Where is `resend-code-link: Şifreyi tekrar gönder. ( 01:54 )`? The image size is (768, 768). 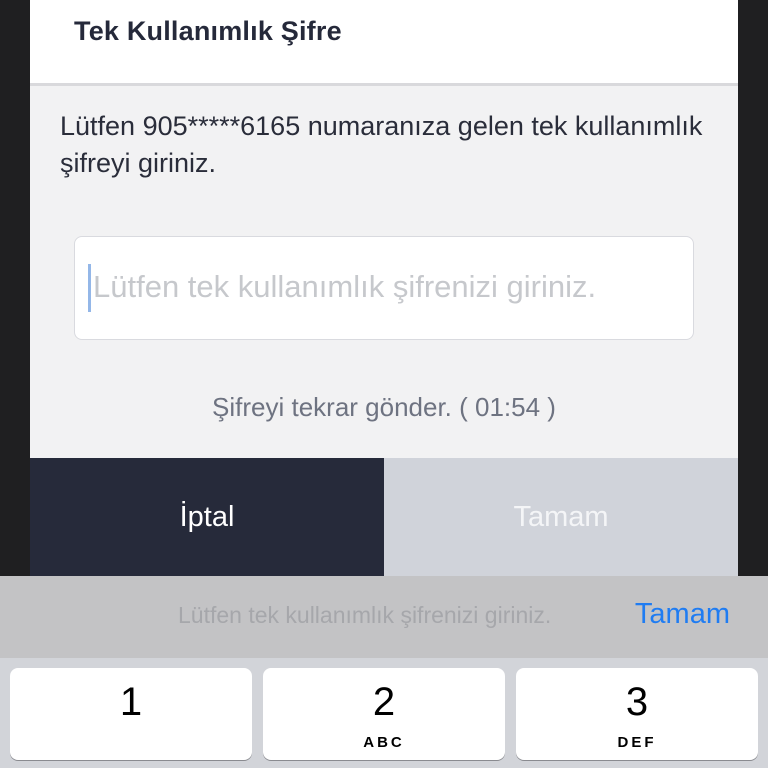
resend-code-link: Şifreyi tekrar gönder. ( 01:54 ) is located at coordinates (384, 407).